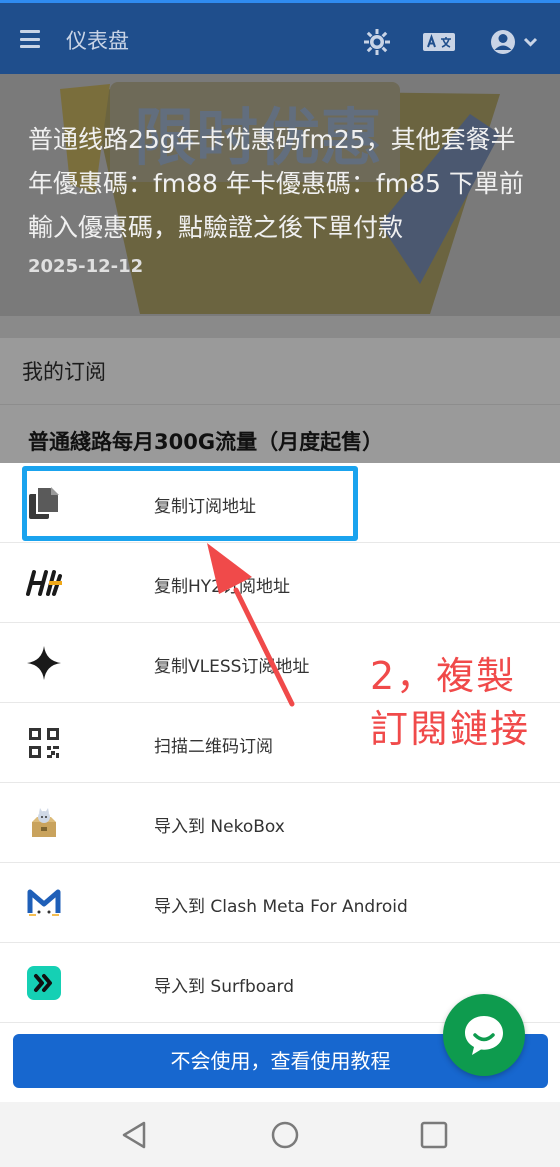  Describe the element at coordinates (64, 372) in the screenshot. I see `card-title: 我的订阅` at that location.